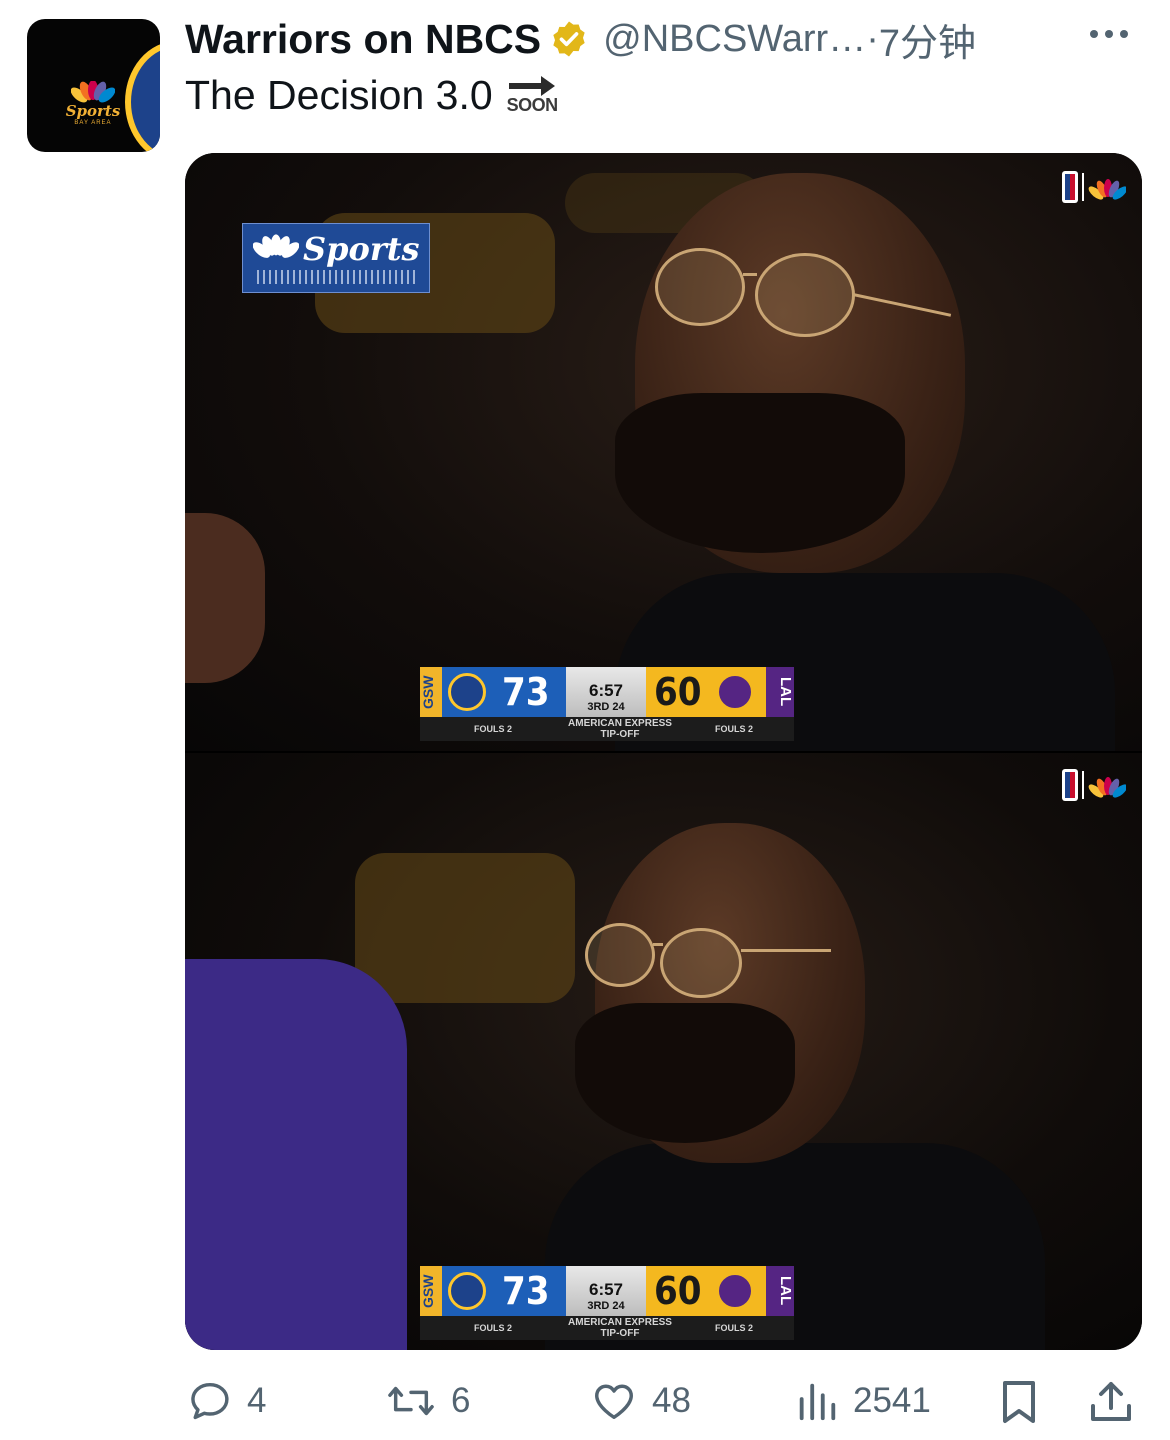 The width and height of the screenshot is (1170, 1440). I want to click on retweet-icon, so click(411, 1401).